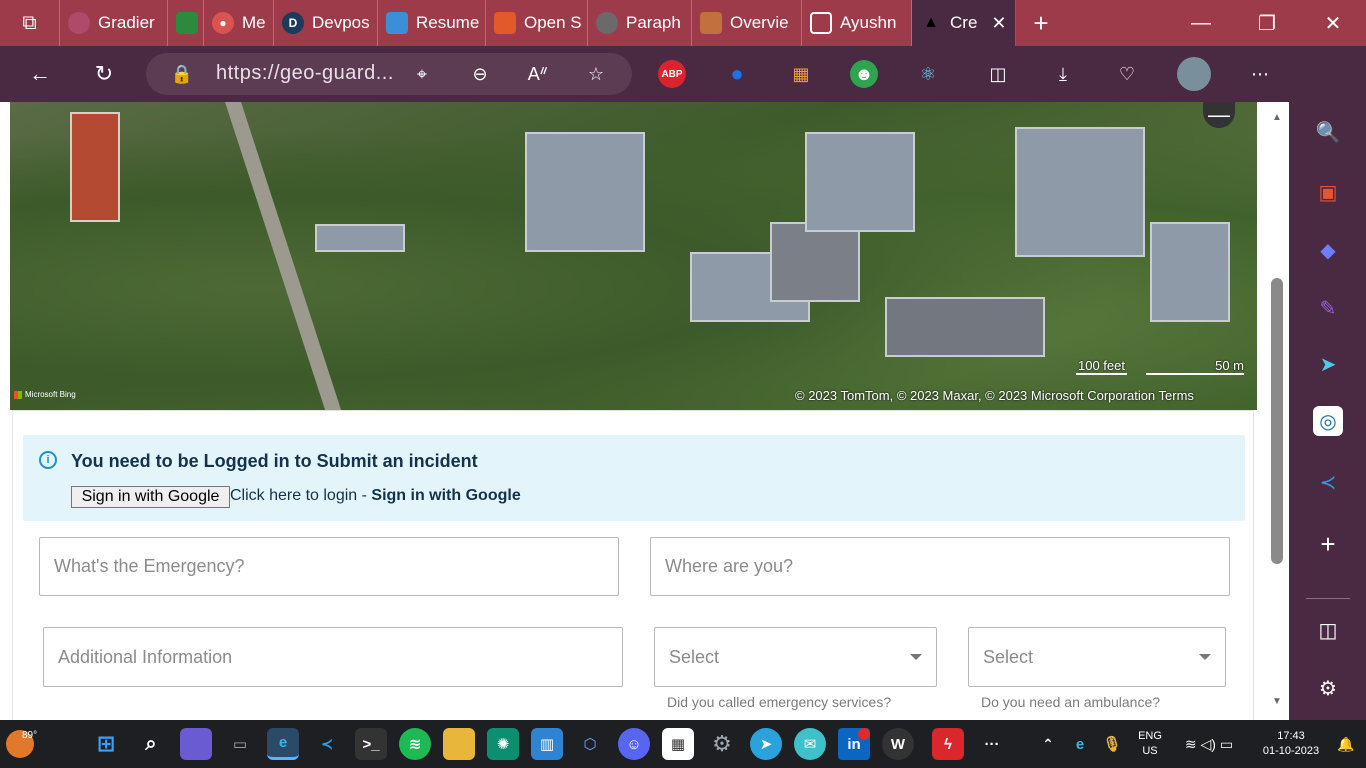  What do you see at coordinates (151, 744) in the screenshot?
I see `search-taskbar-icon: ⌕` at bounding box center [151, 744].